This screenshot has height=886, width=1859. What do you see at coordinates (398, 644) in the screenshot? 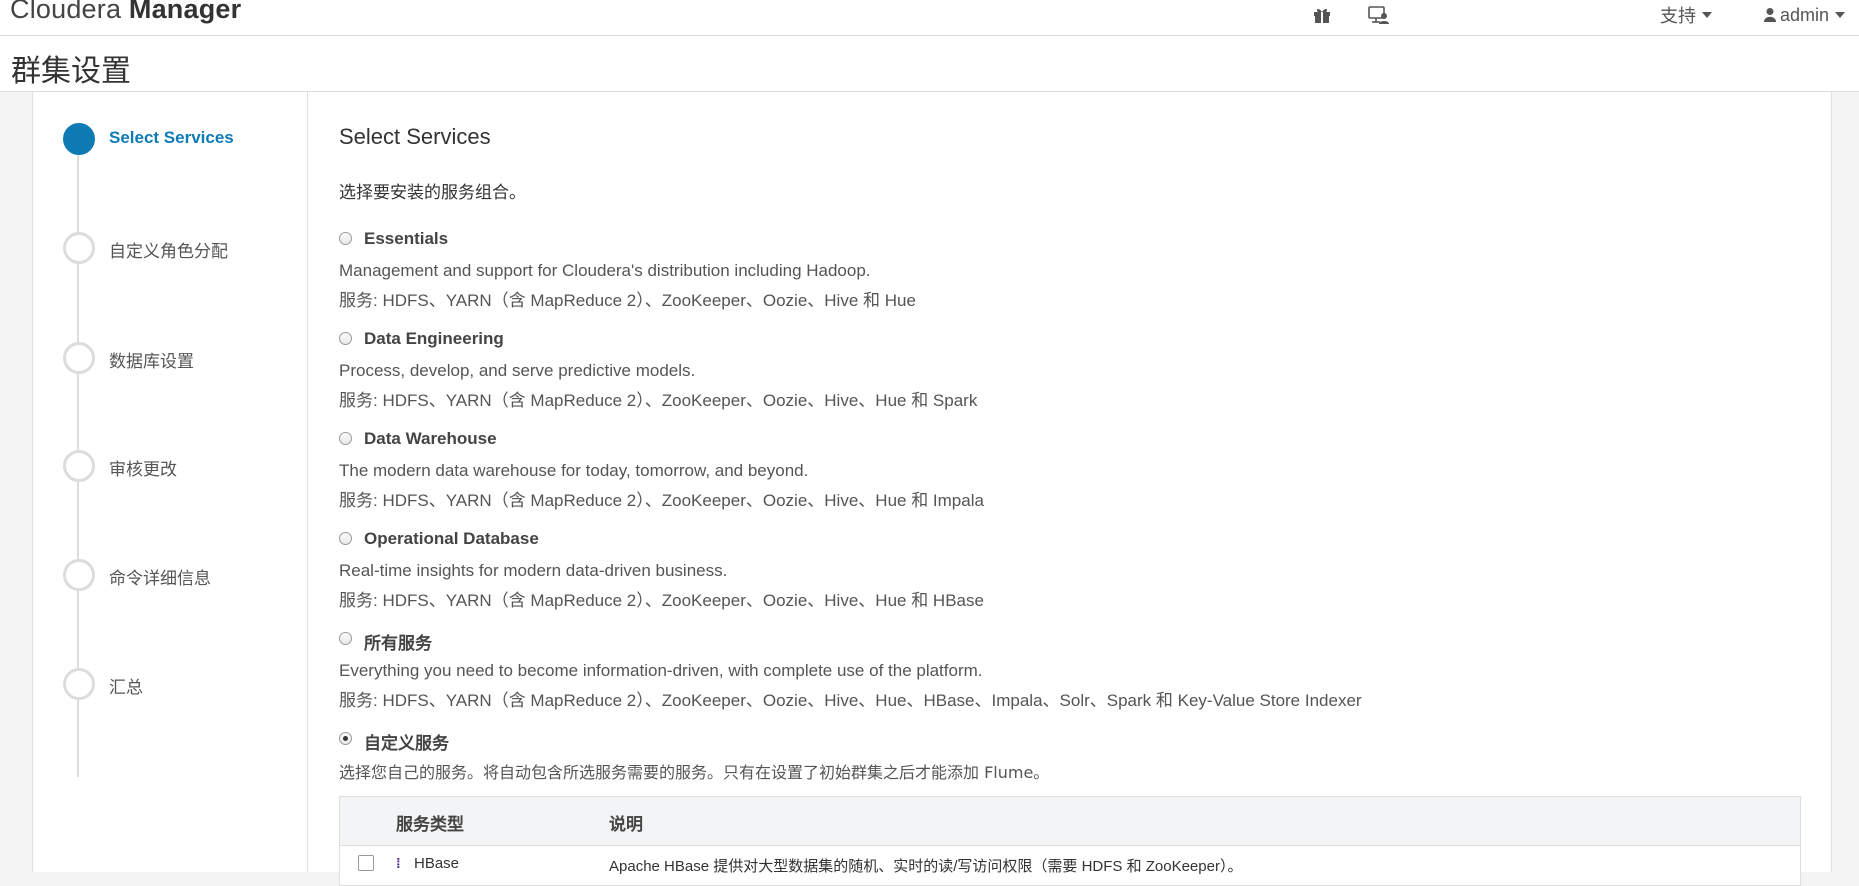
I see `option-name: 所有服务` at bounding box center [398, 644].